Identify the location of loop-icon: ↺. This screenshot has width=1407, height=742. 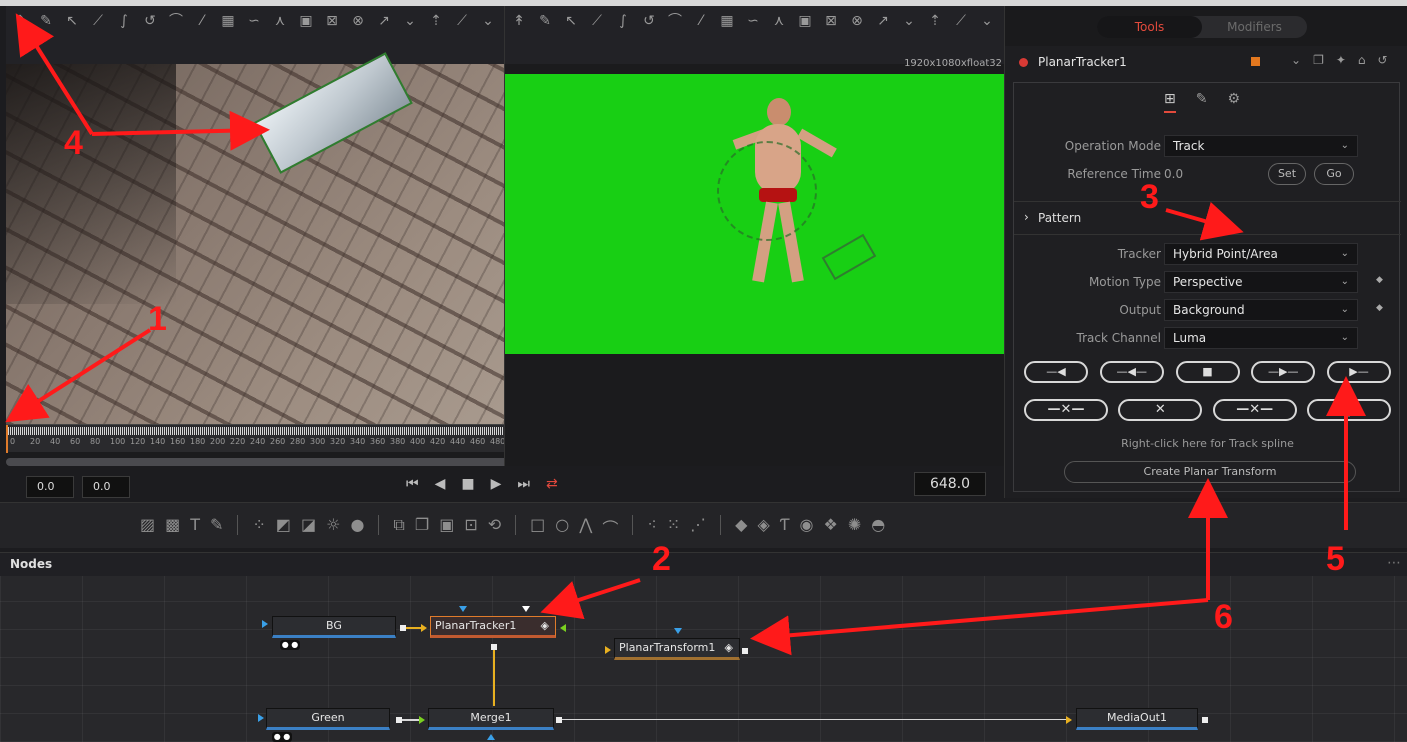
(649, 21).